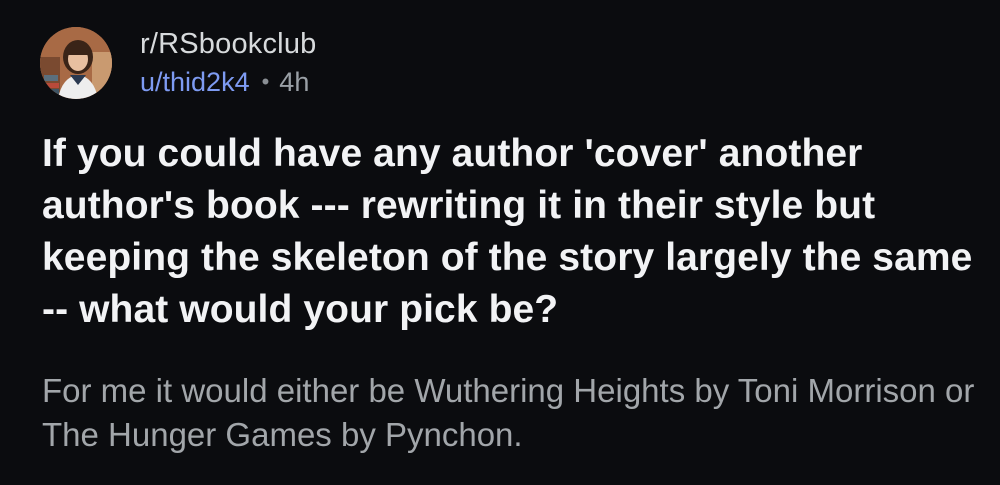  I want to click on author-line: u/thid2k4 • 4h, so click(228, 82).